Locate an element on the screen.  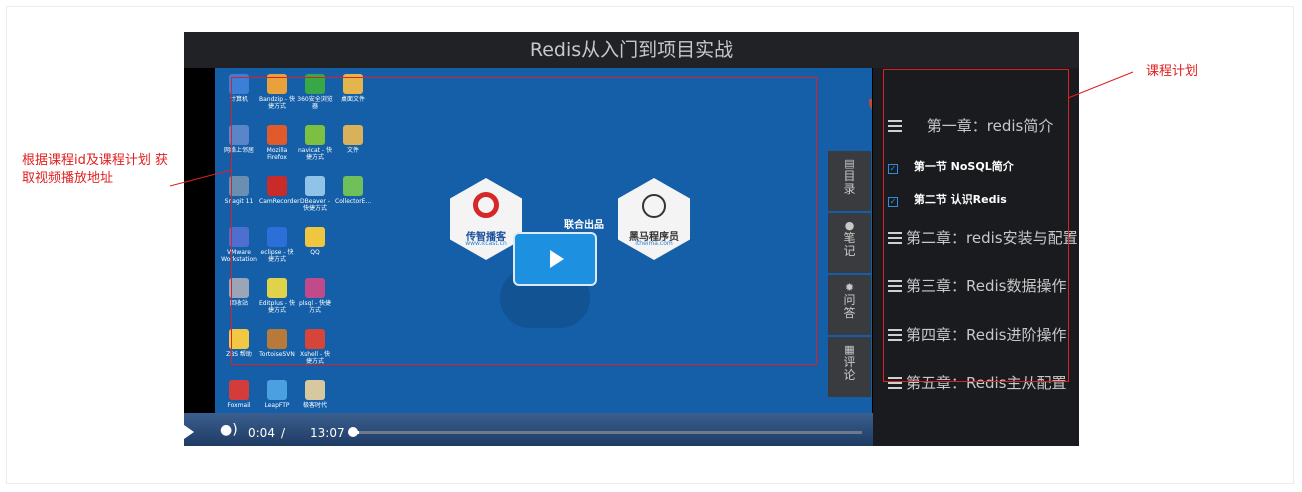
annotation-course-plan: 课程计划 is located at coordinates (1172, 71).